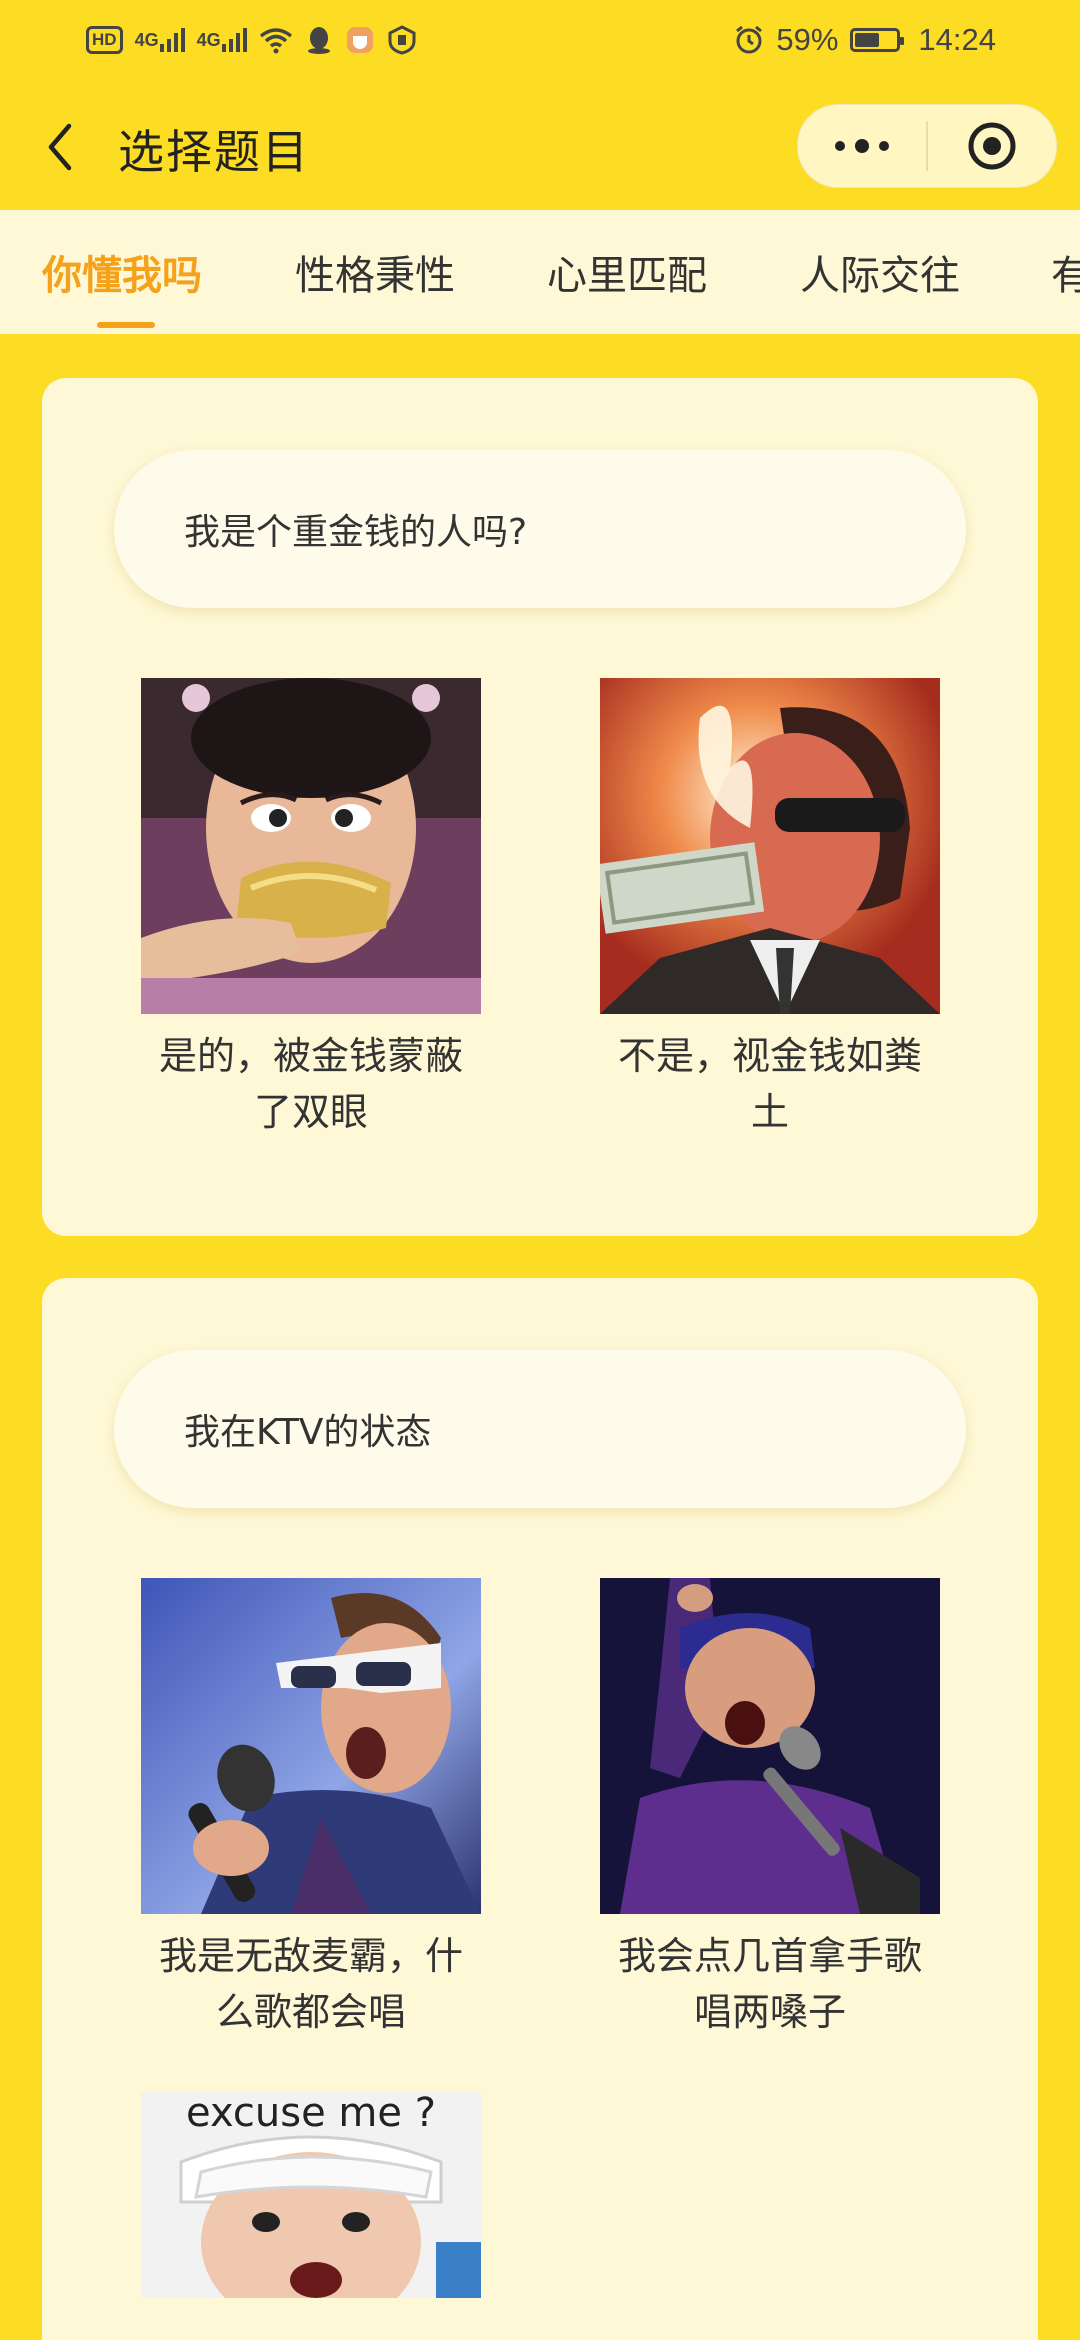 This screenshot has width=1080, height=2340. What do you see at coordinates (126, 325) in the screenshot?
I see `active-tab-indicator` at bounding box center [126, 325].